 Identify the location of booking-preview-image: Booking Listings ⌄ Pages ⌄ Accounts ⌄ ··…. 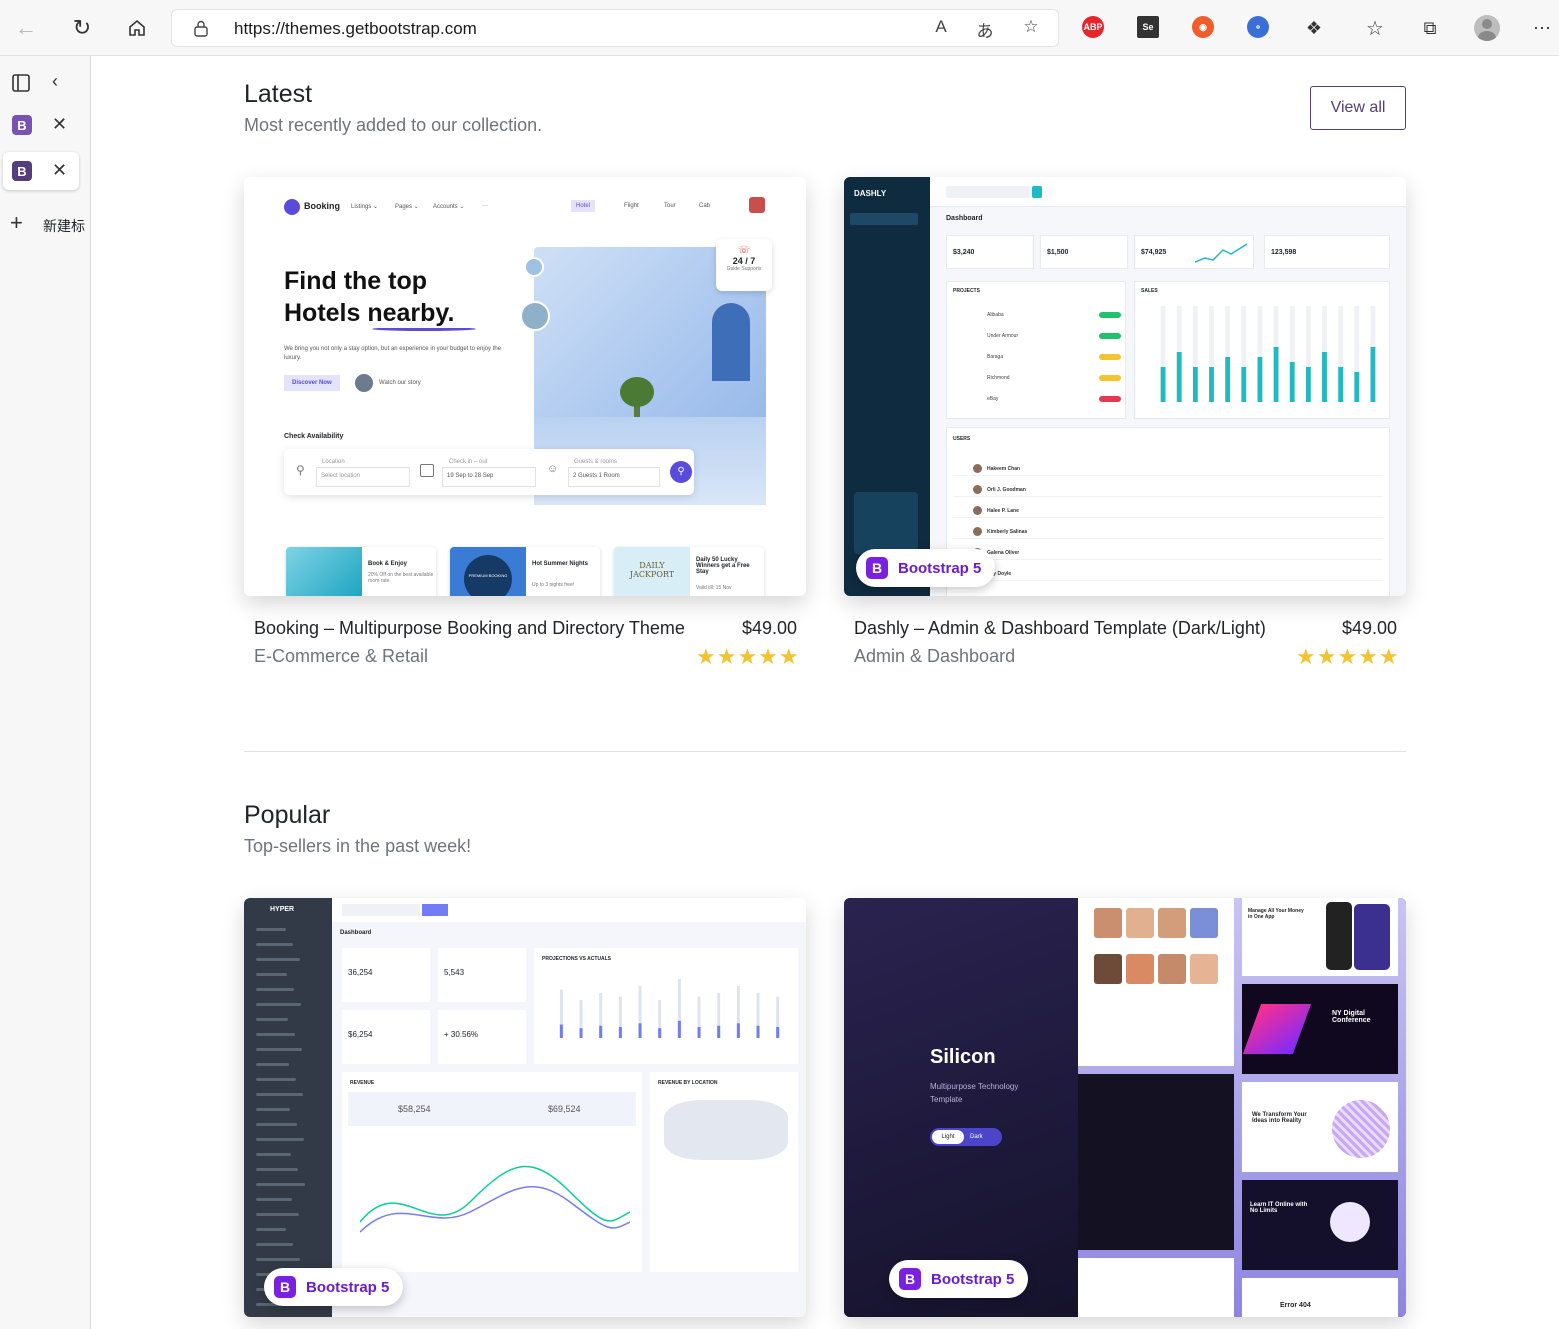
(525, 386).